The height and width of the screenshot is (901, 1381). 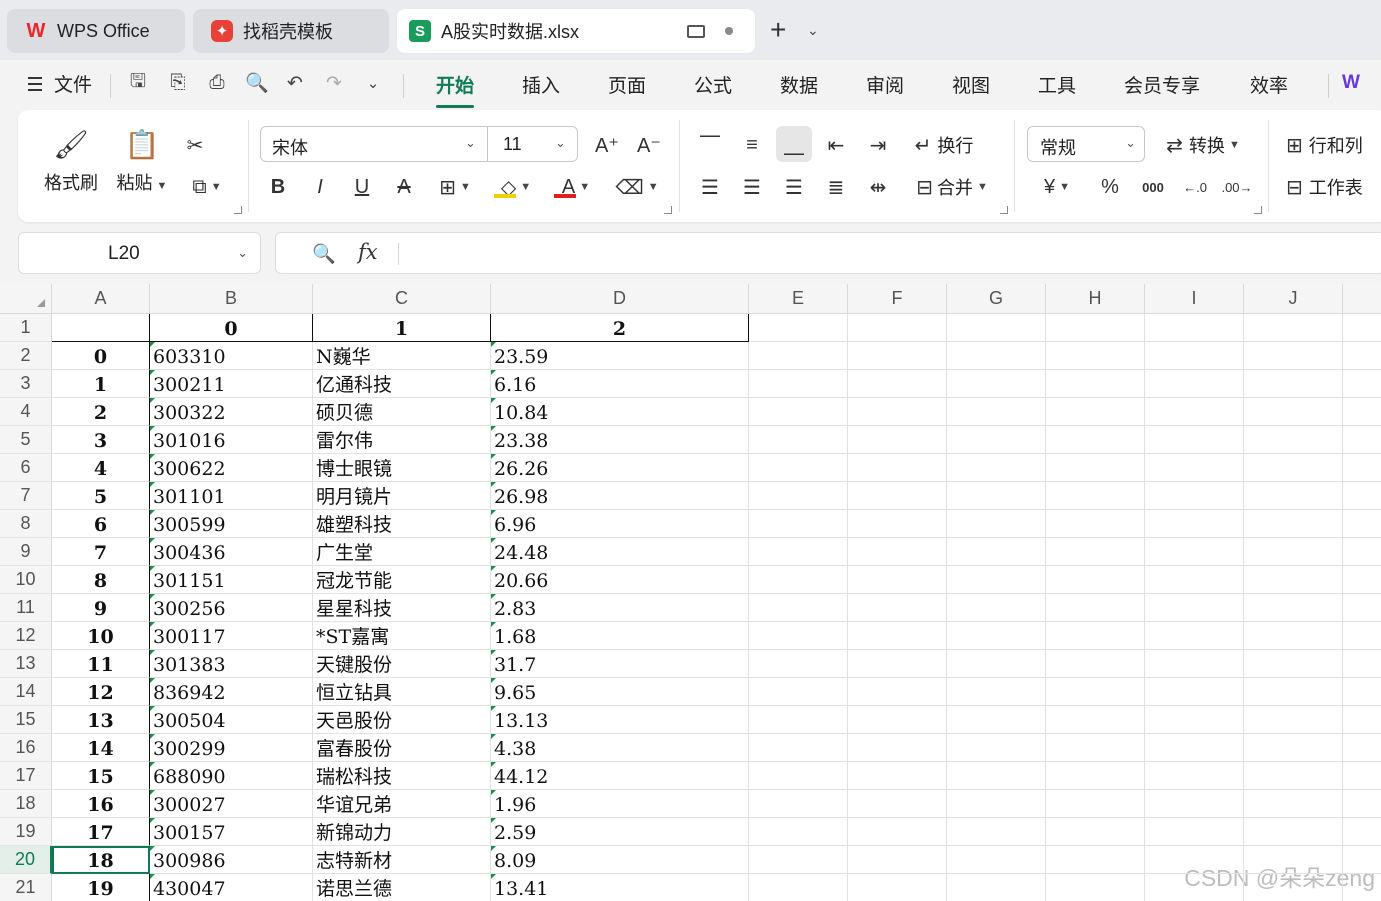 I want to click on table-cell: 301101, so click(x=231, y=496).